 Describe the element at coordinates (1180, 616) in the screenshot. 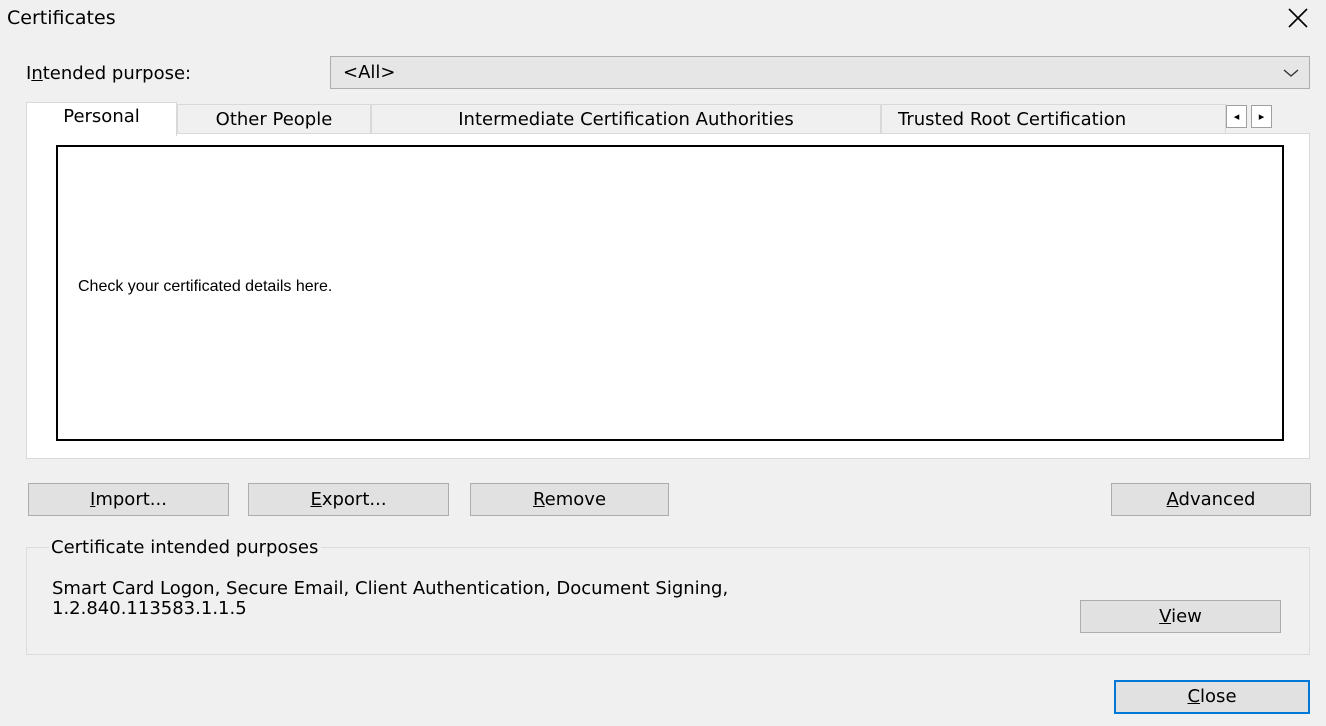

I see `view-button: View` at that location.